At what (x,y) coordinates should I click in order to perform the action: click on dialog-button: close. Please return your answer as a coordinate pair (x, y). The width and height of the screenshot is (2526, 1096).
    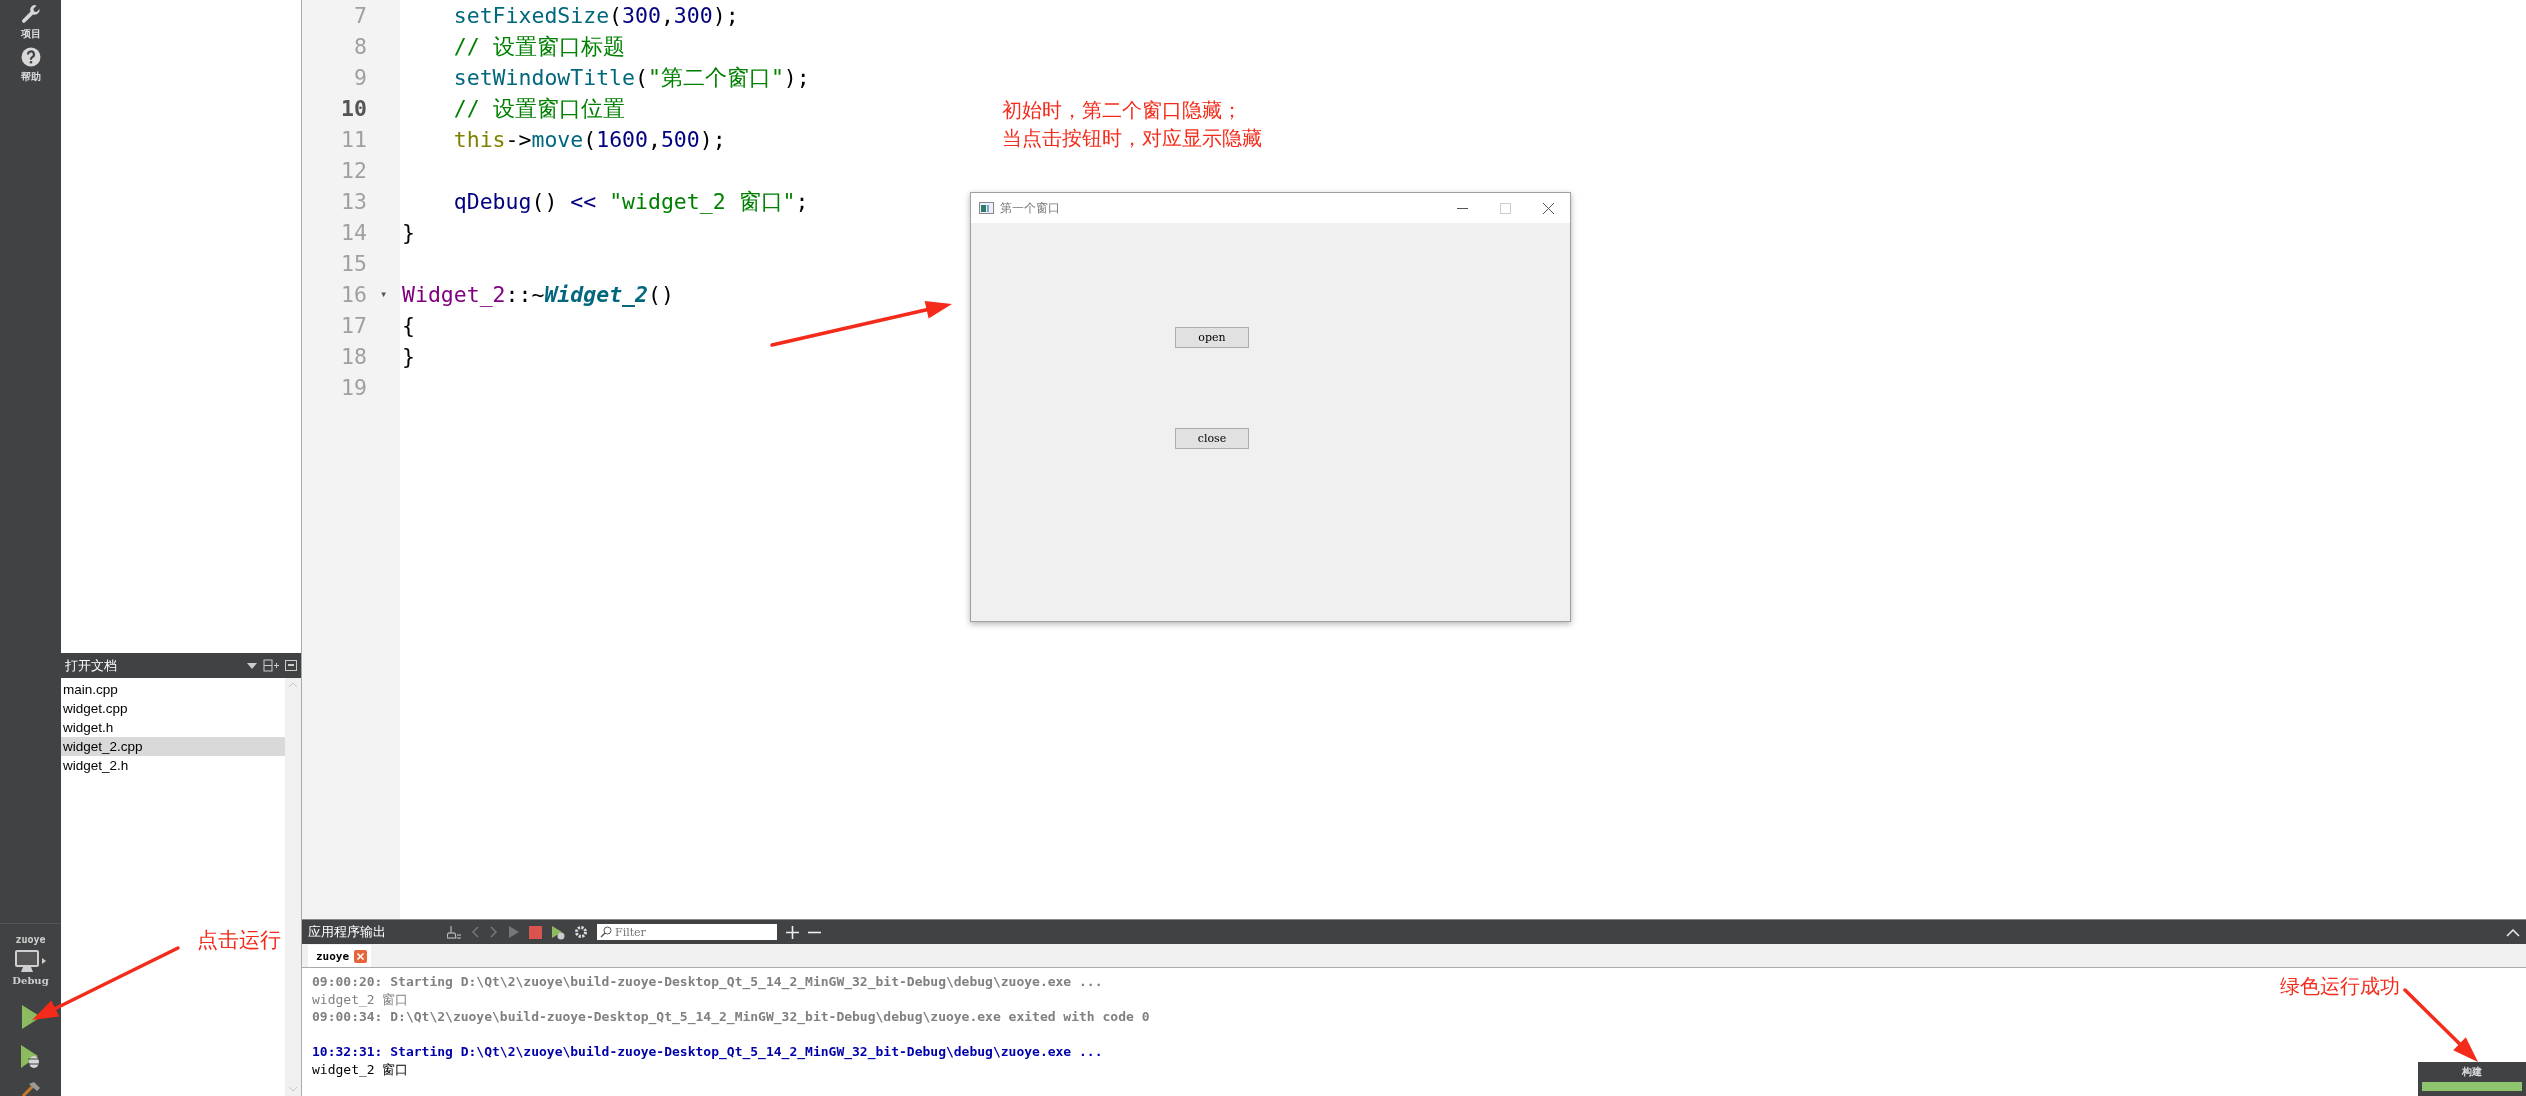
    Looking at the image, I should click on (1212, 438).